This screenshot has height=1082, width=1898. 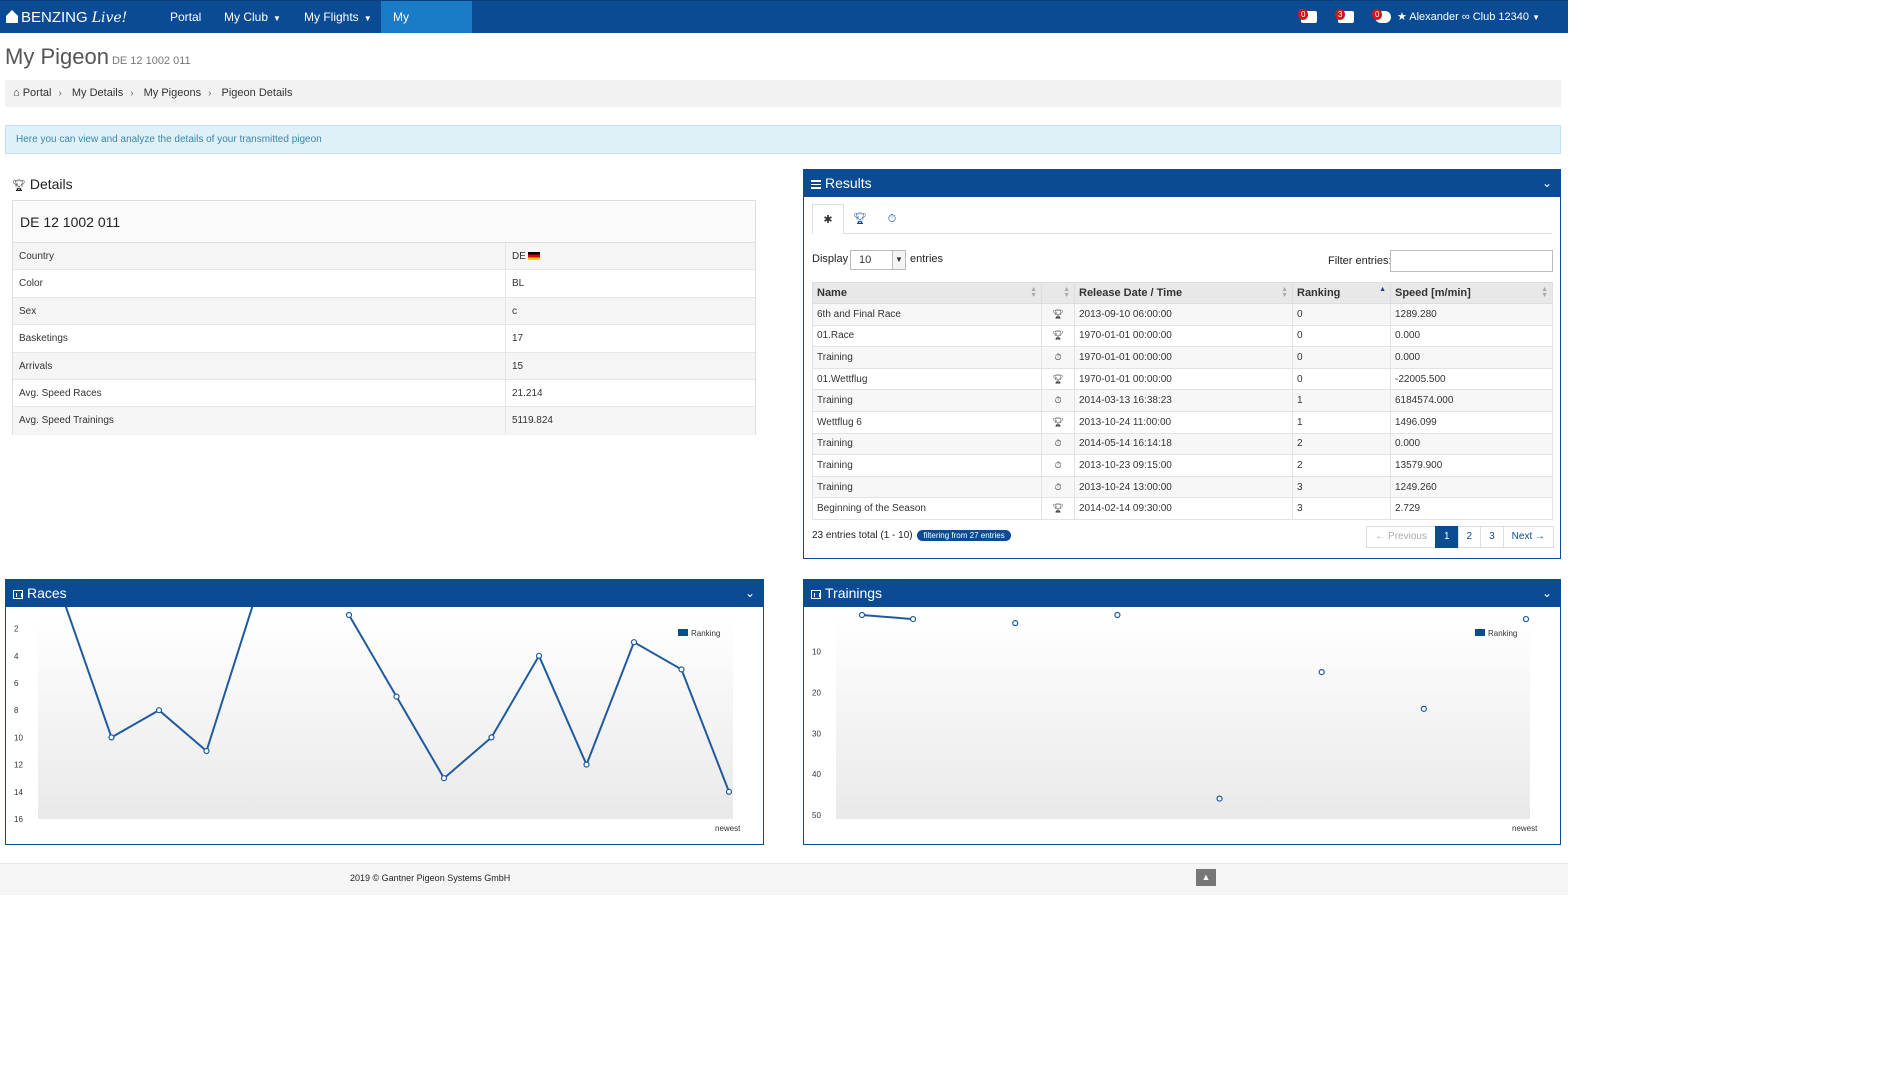 I want to click on pagination-next: Next →, so click(x=1528, y=537).